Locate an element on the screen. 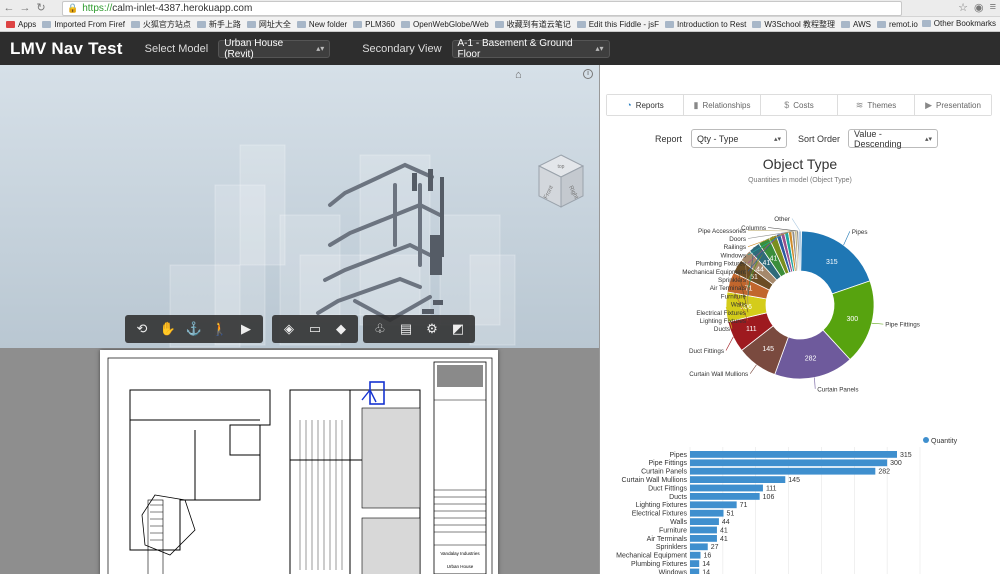 The width and height of the screenshot is (1000, 574). navigation-toolbar: ⟲ ✋ ⚓ 🚶 ▶ is located at coordinates (194, 329).